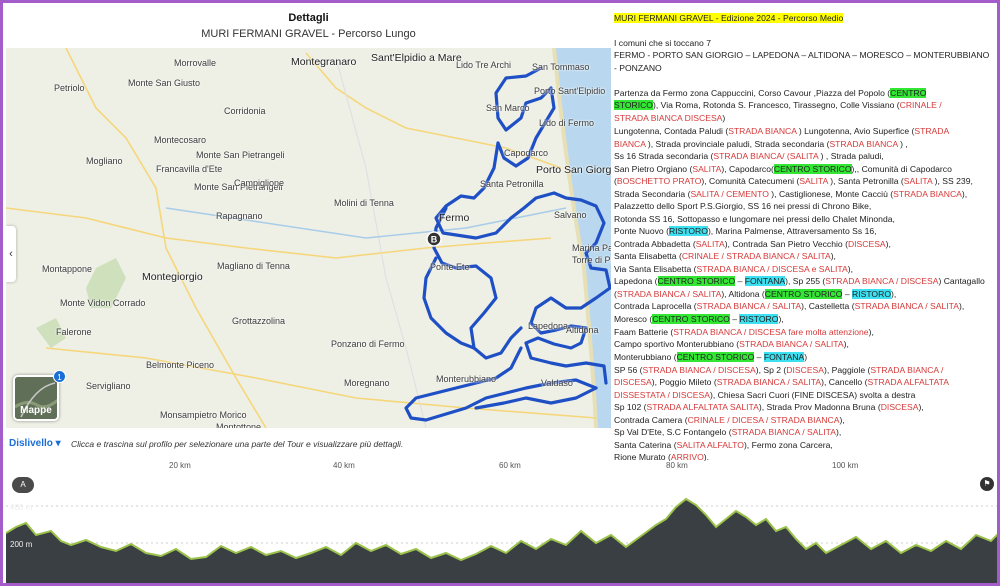 The height and width of the screenshot is (586, 1000). I want to click on waypoint-label: B, so click(434, 240).